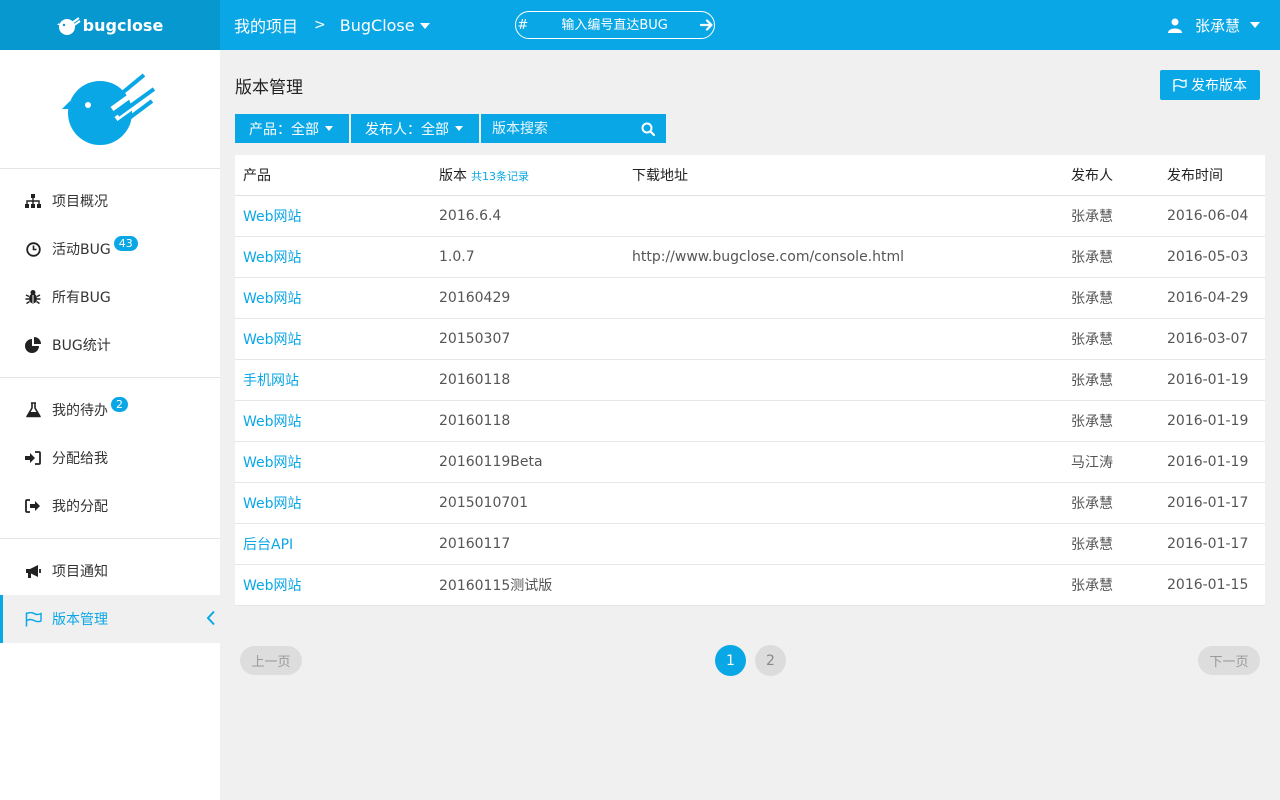  Describe the element at coordinates (269, 88) in the screenshot. I see `page-title: 版本管理` at that location.